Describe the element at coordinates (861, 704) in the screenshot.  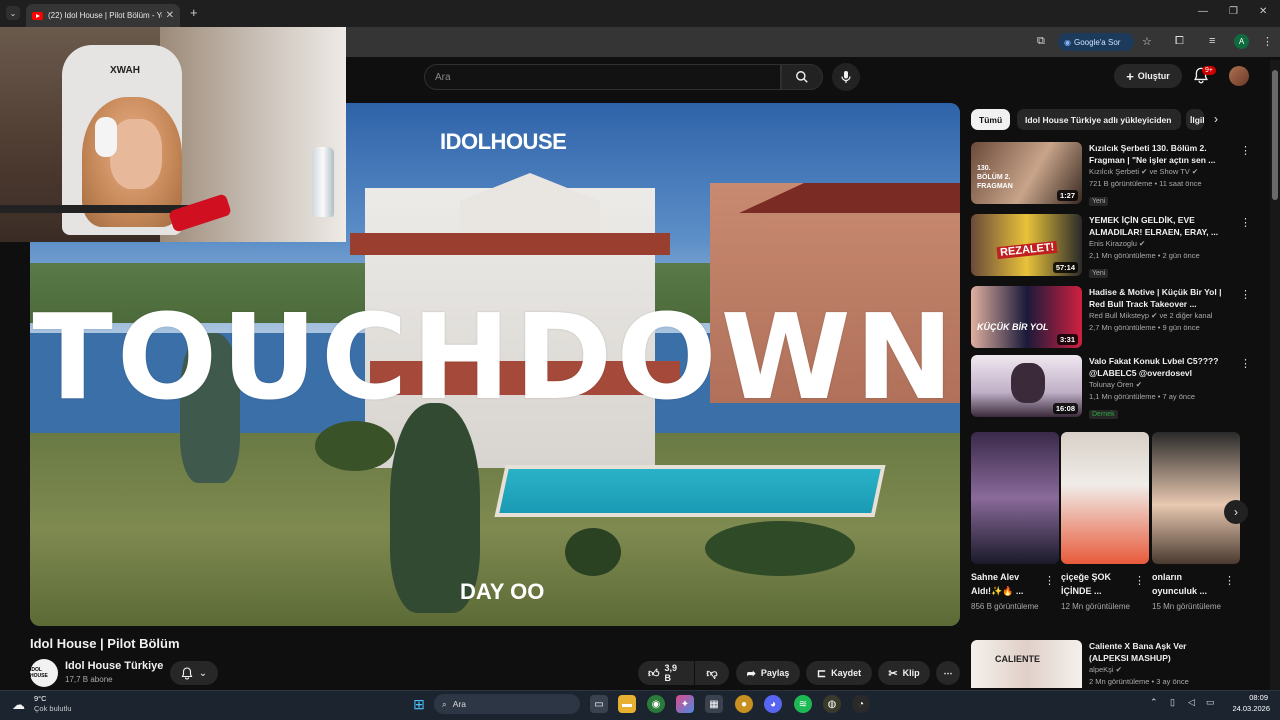
I see `obs-icon: ◔` at that location.